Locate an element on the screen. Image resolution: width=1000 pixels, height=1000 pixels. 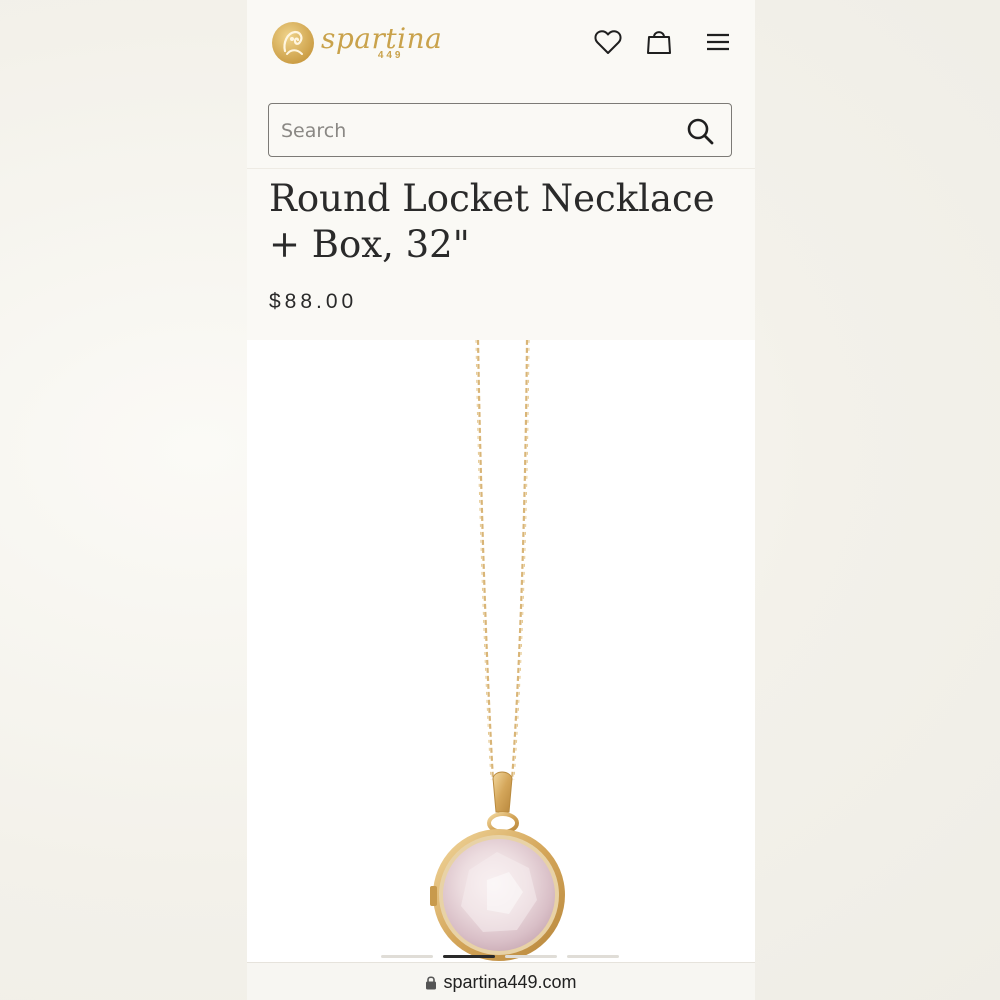
url-text: spartina449.com is located at coordinates (510, 981).